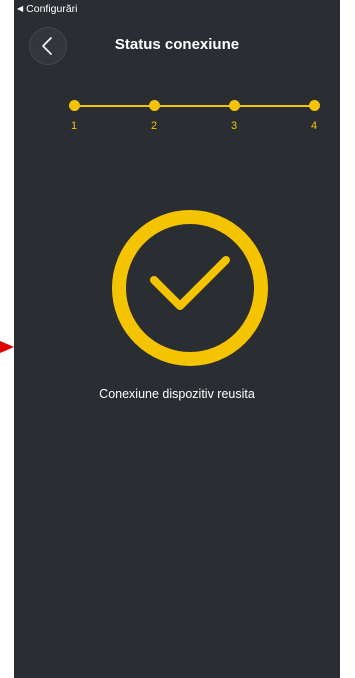  I want to click on red-arrow-indicator-icon, so click(7, 347).